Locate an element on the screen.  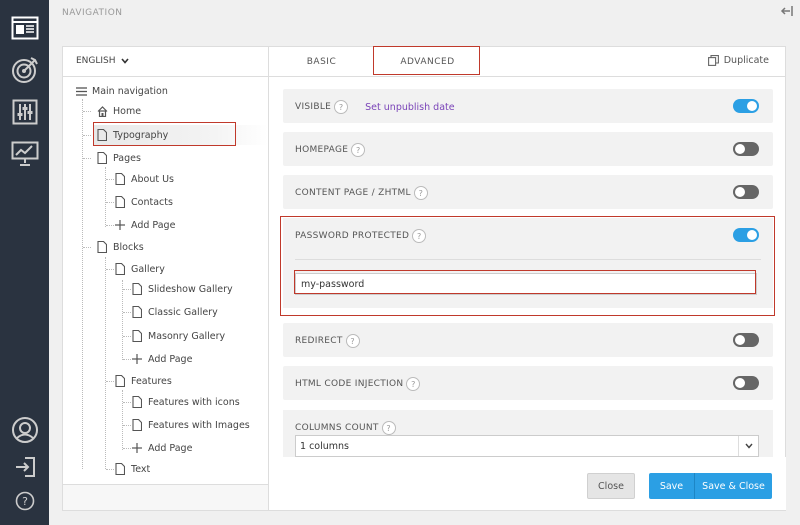
setting-password-protected: PASSWORD PROTECTED ? is located at coordinates (528, 263).